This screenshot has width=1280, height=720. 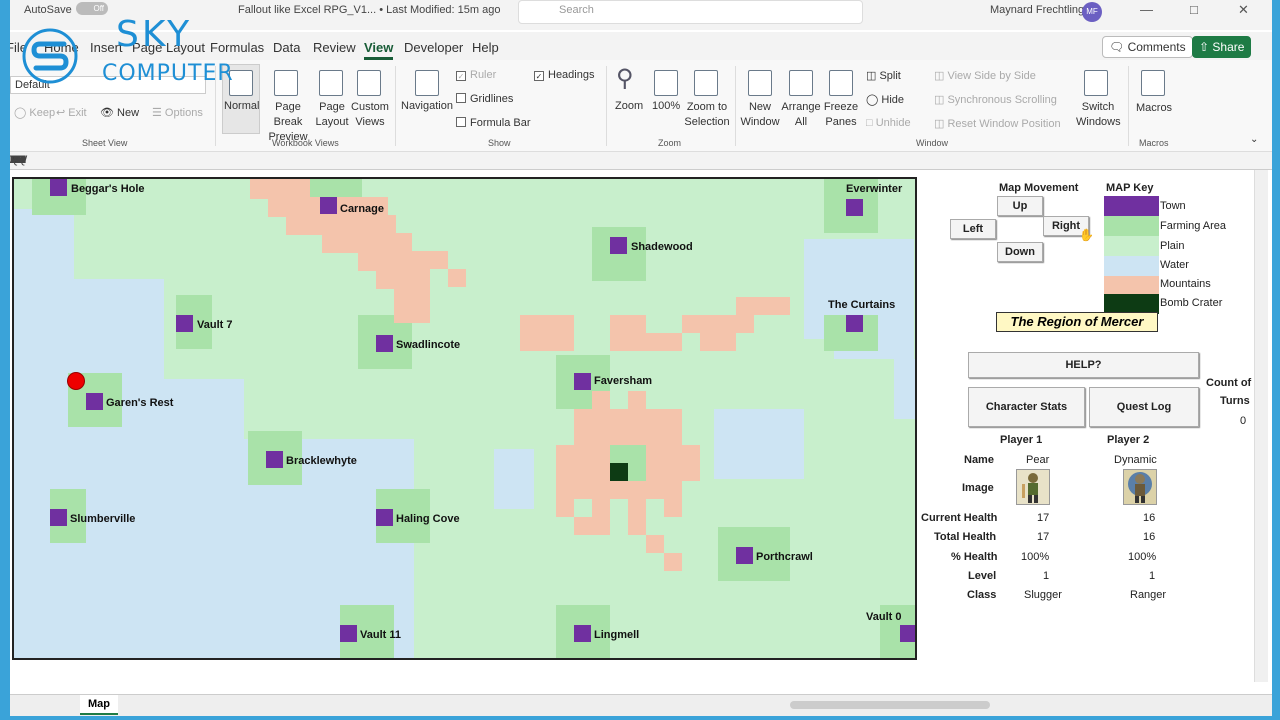 What do you see at coordinates (1128, 106) in the screenshot?
I see `ribbon-separator` at bounding box center [1128, 106].